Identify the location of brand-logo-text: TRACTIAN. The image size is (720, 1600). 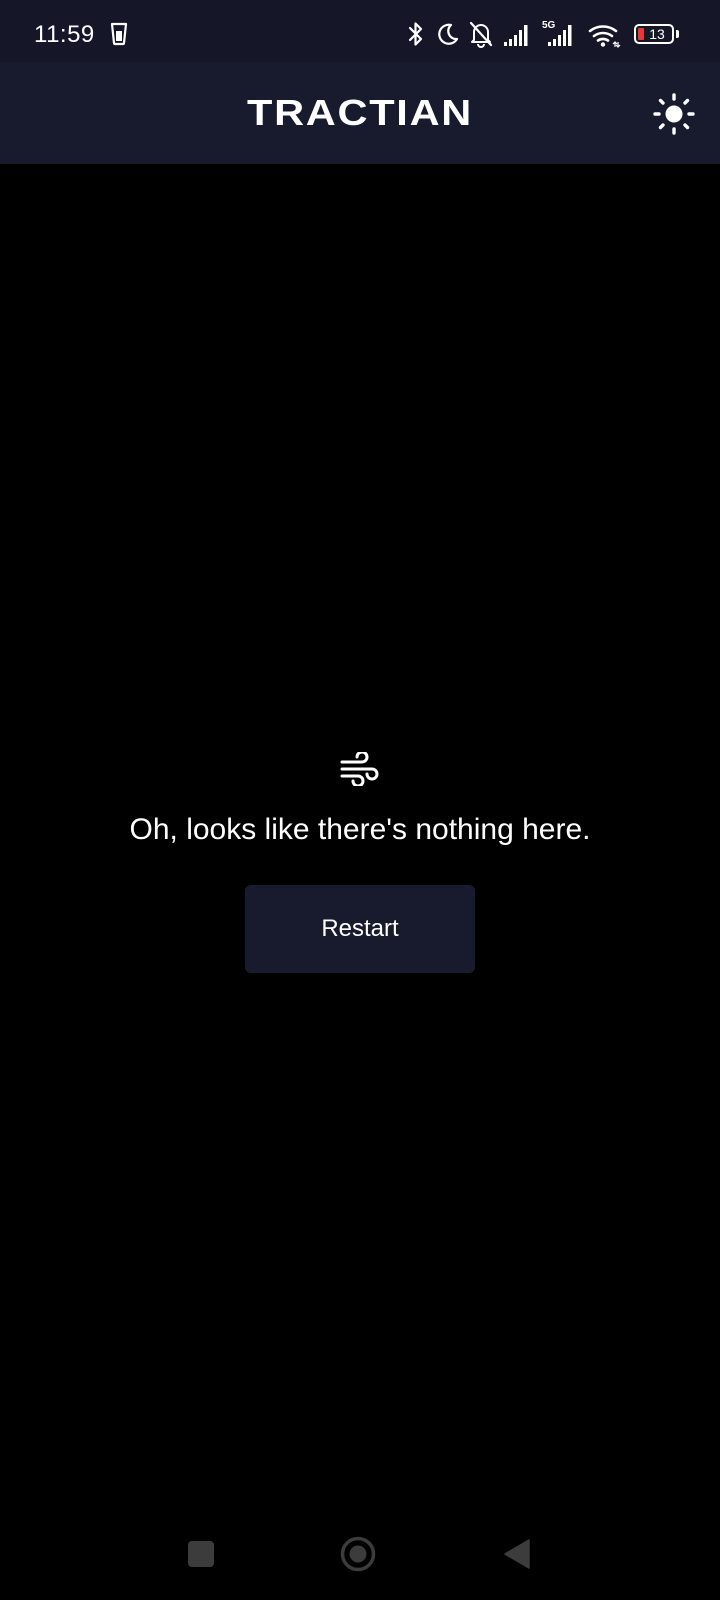
(360, 112).